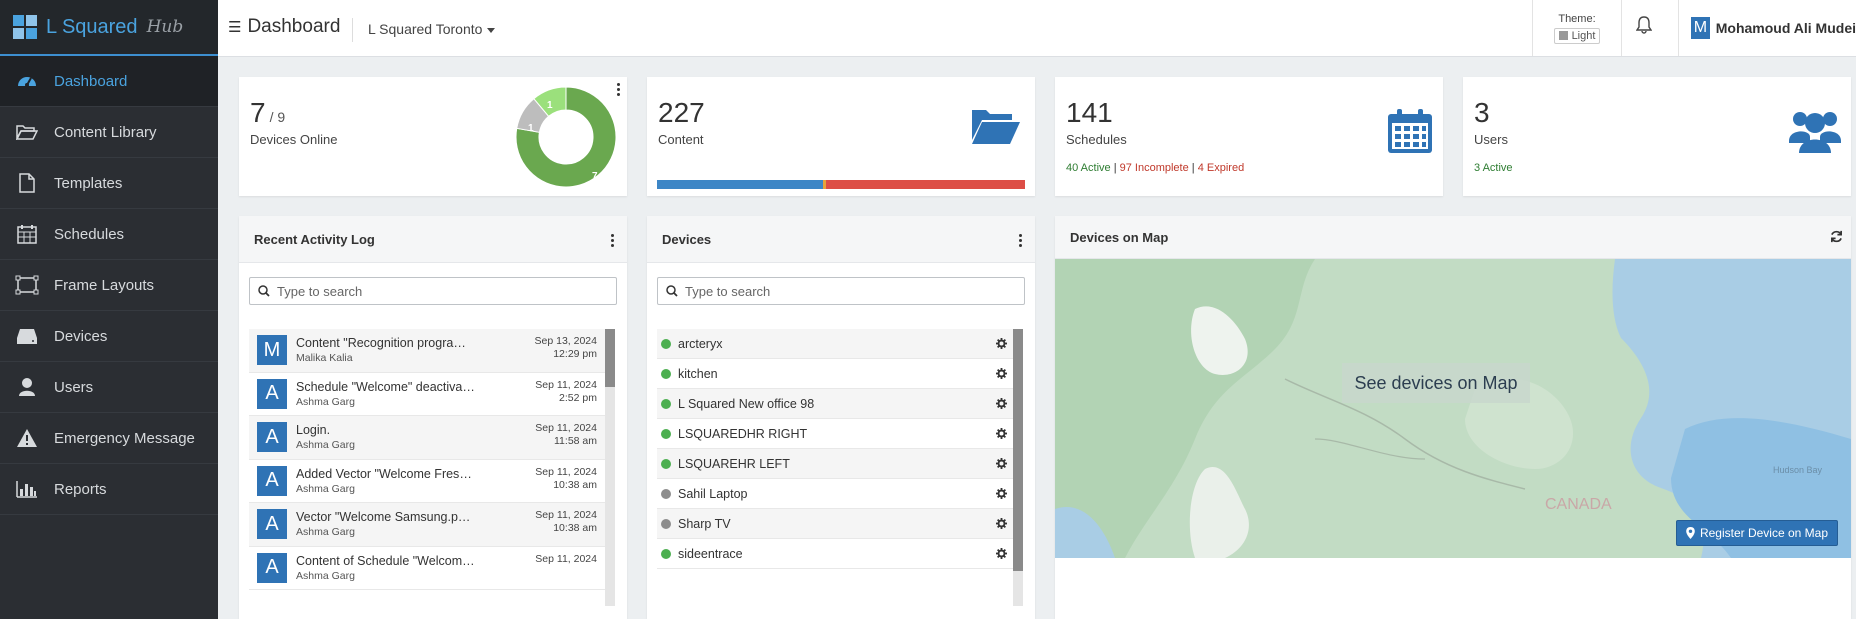 The width and height of the screenshot is (1856, 619). What do you see at coordinates (835, 291) in the screenshot?
I see `devices-search-input` at bounding box center [835, 291].